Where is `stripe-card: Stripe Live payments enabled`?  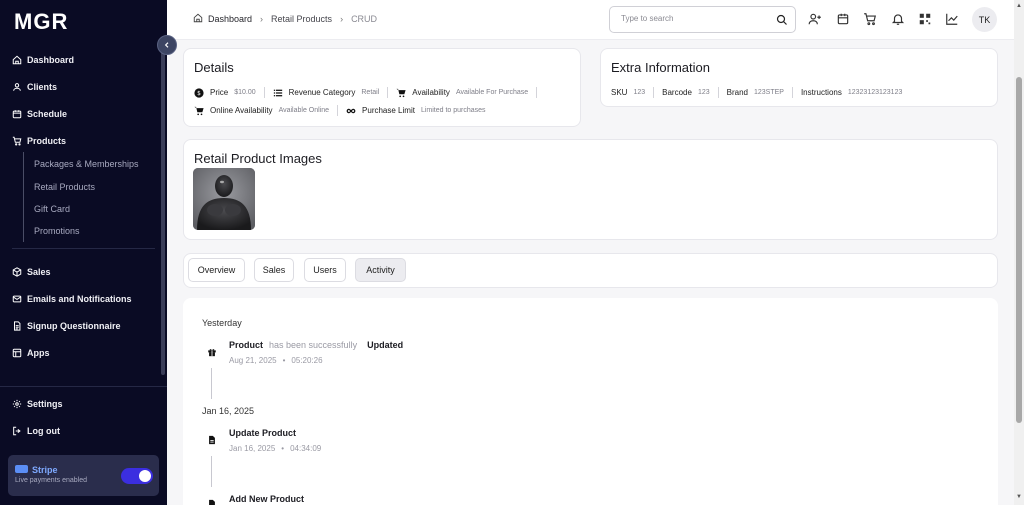
stripe-card: Stripe Live payments enabled is located at coordinates (83, 475).